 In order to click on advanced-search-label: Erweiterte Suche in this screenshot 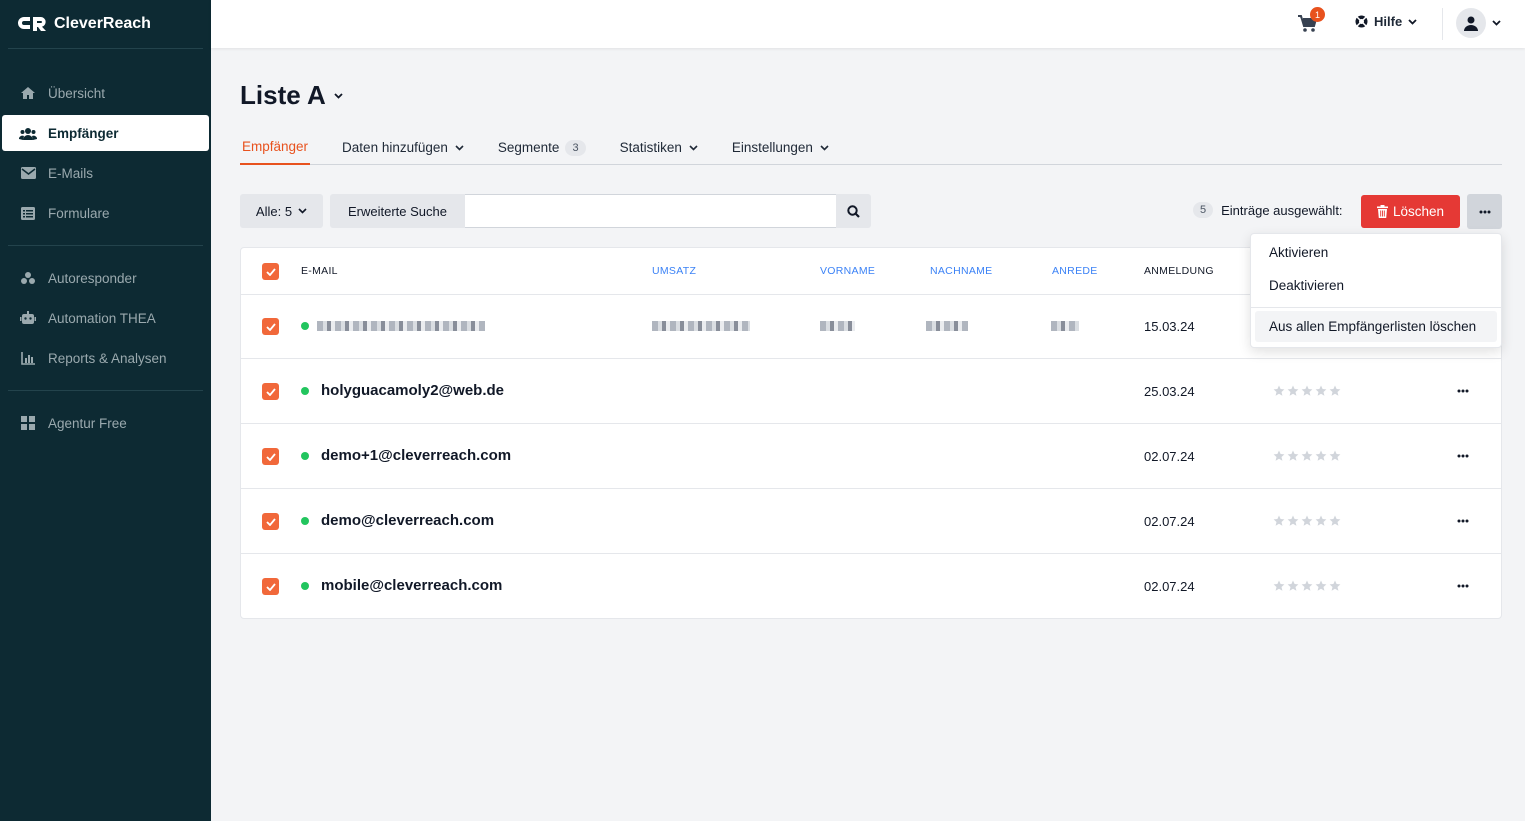, I will do `click(397, 211)`.